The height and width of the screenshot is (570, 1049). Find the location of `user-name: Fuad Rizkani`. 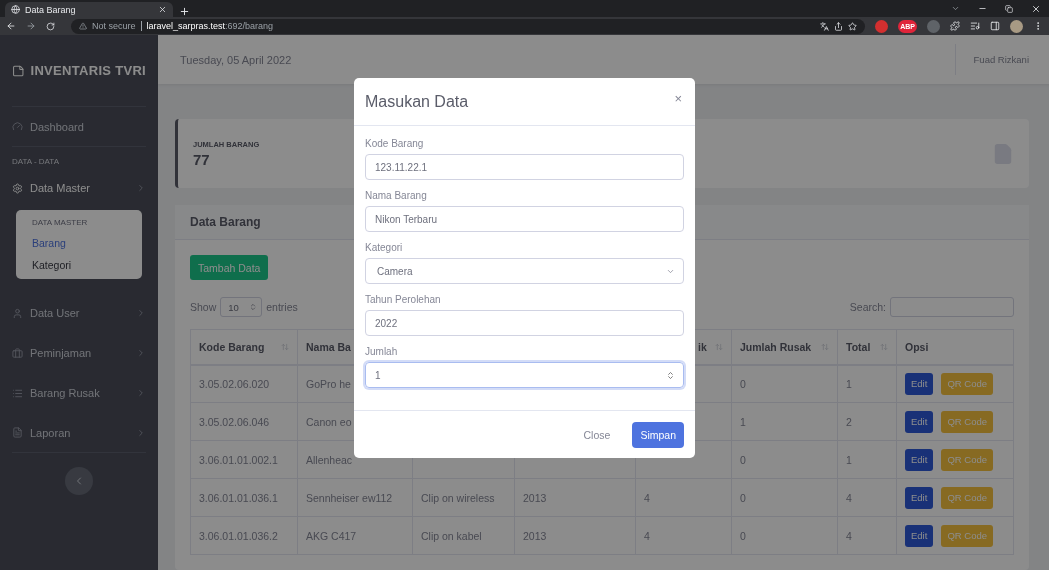

user-name: Fuad Rizkani is located at coordinates (991, 59).